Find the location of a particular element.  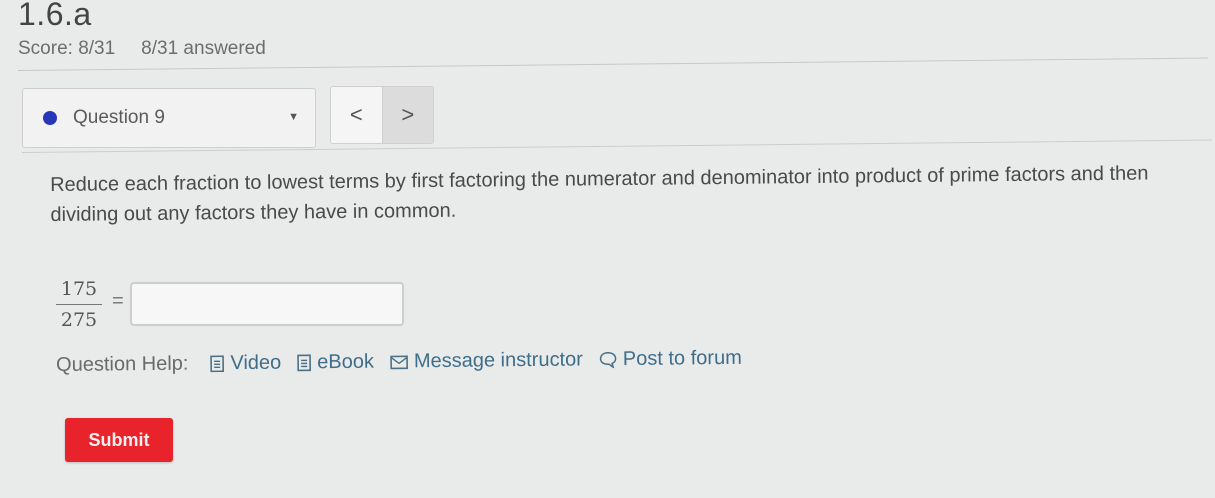

message-instructor-link: Message instructor is located at coordinates (486, 360).